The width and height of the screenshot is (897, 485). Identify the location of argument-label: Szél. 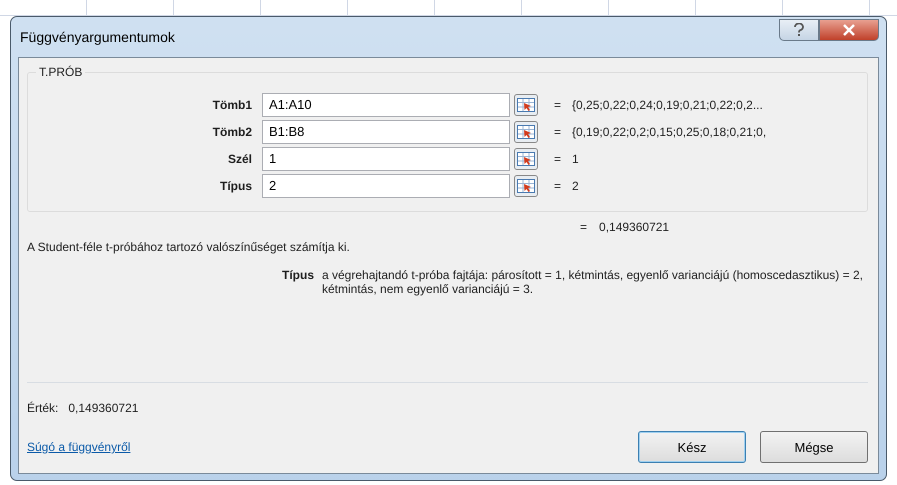
(239, 159).